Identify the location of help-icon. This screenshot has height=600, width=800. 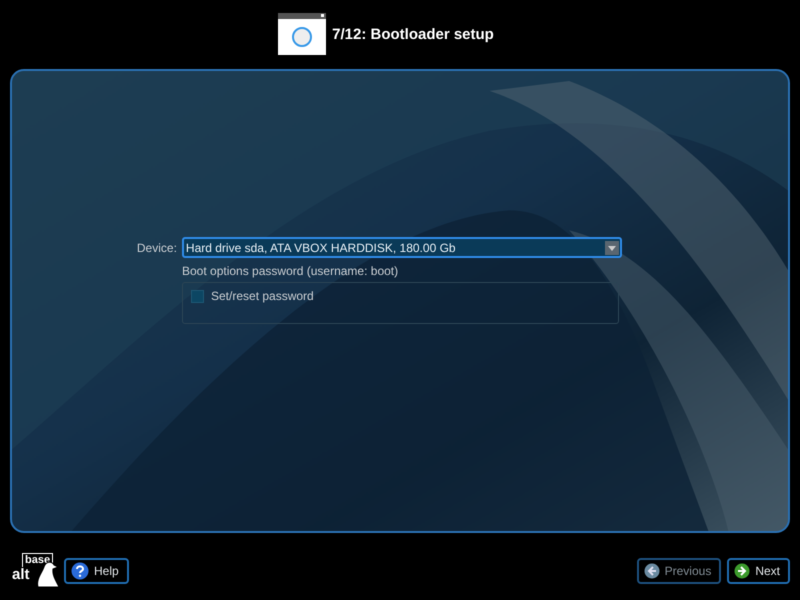
(80, 571).